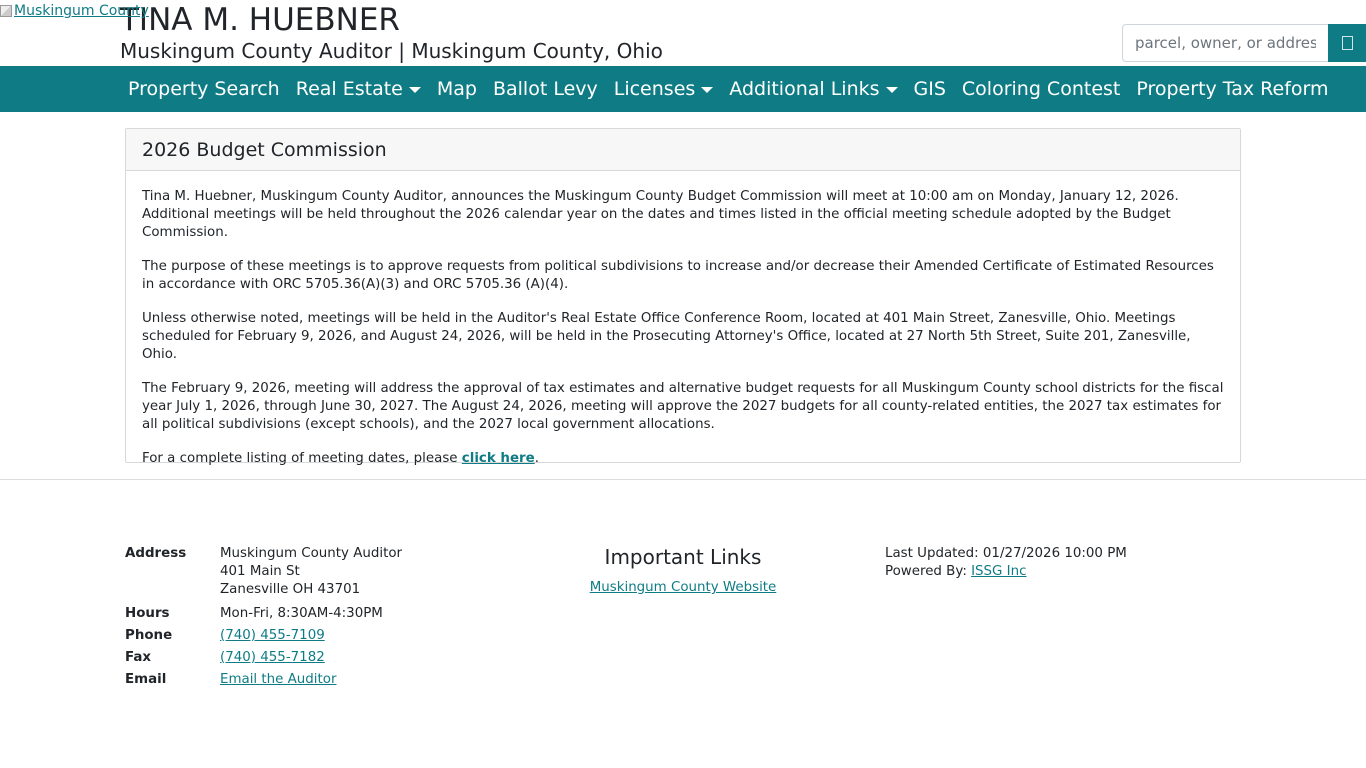 The height and width of the screenshot is (768, 1366). I want to click on nav-item-licenses: Licenses, so click(664, 89).